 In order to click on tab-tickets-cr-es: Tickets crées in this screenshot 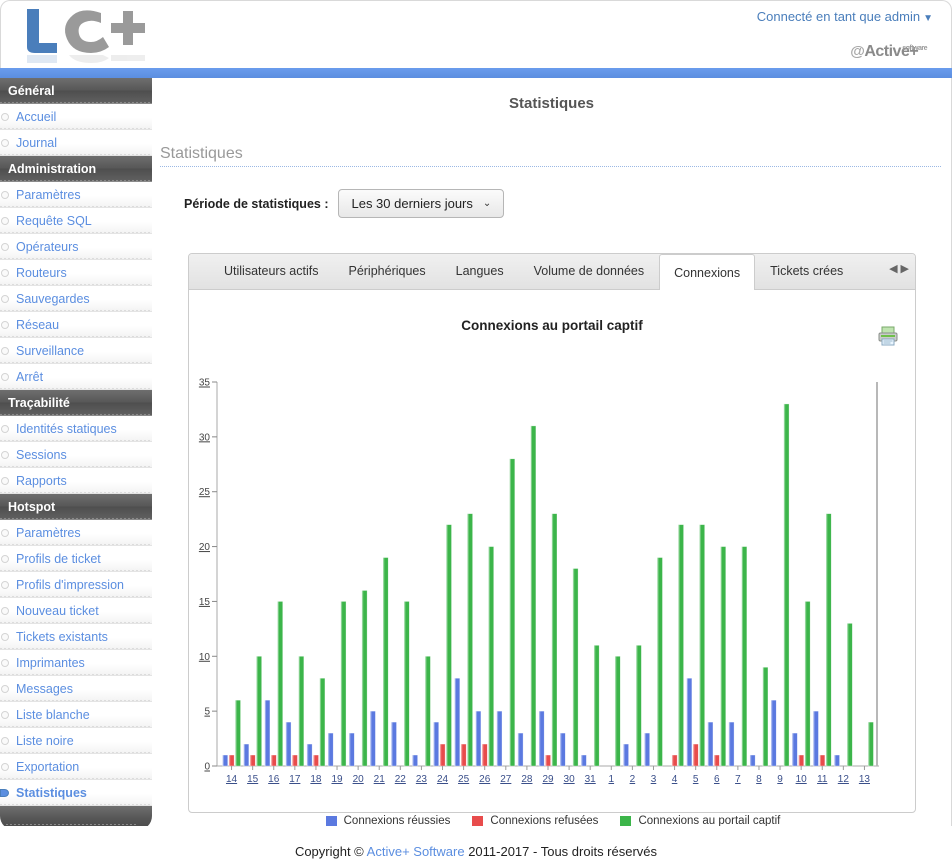, I will do `click(806, 271)`.